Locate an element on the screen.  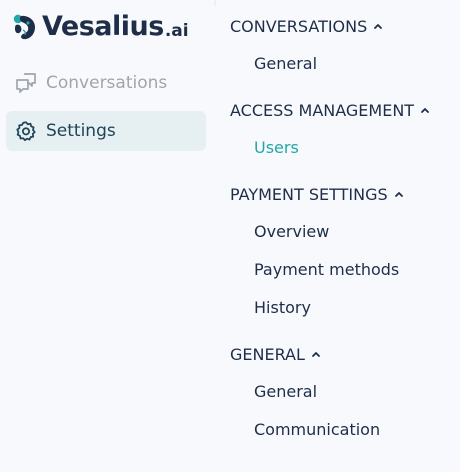
section-conversations-header: CONVERSATIONS is located at coordinates (306, 26).